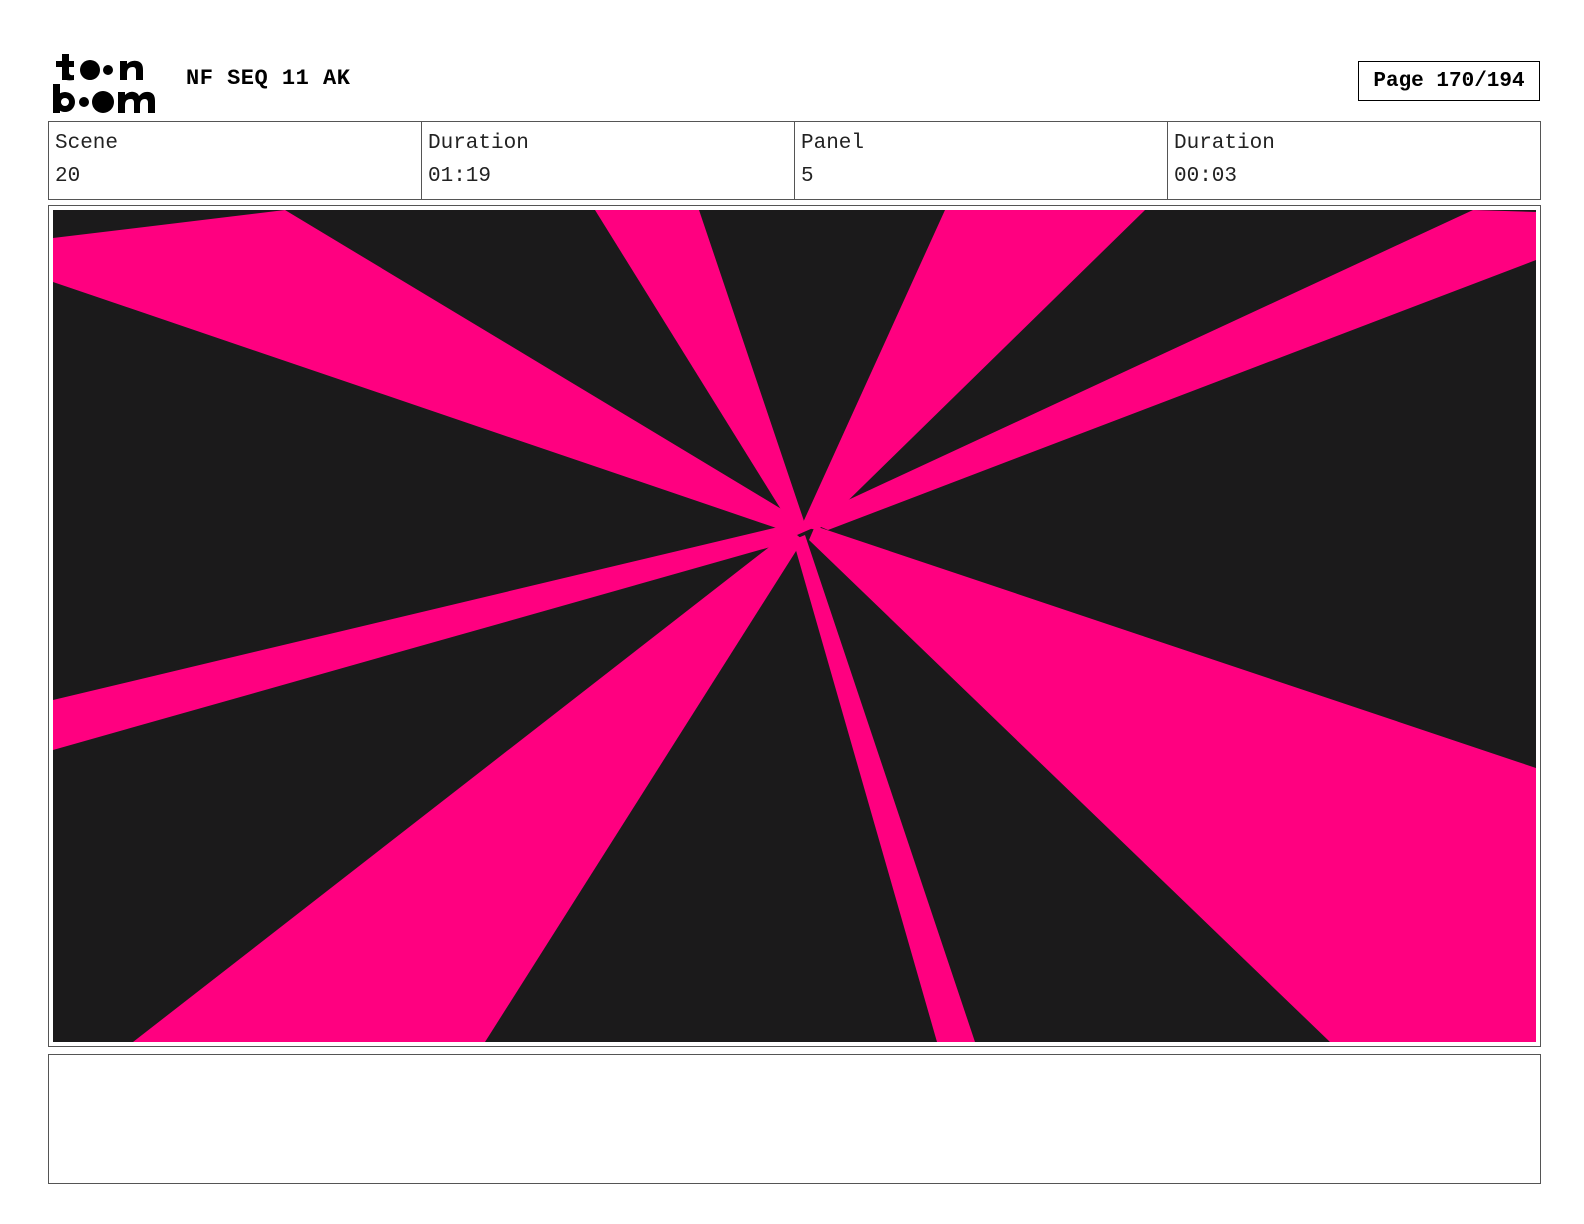 The width and height of the screenshot is (1584, 1224). What do you see at coordinates (460, 176) in the screenshot?
I see `scene-duration-value: 01:19` at bounding box center [460, 176].